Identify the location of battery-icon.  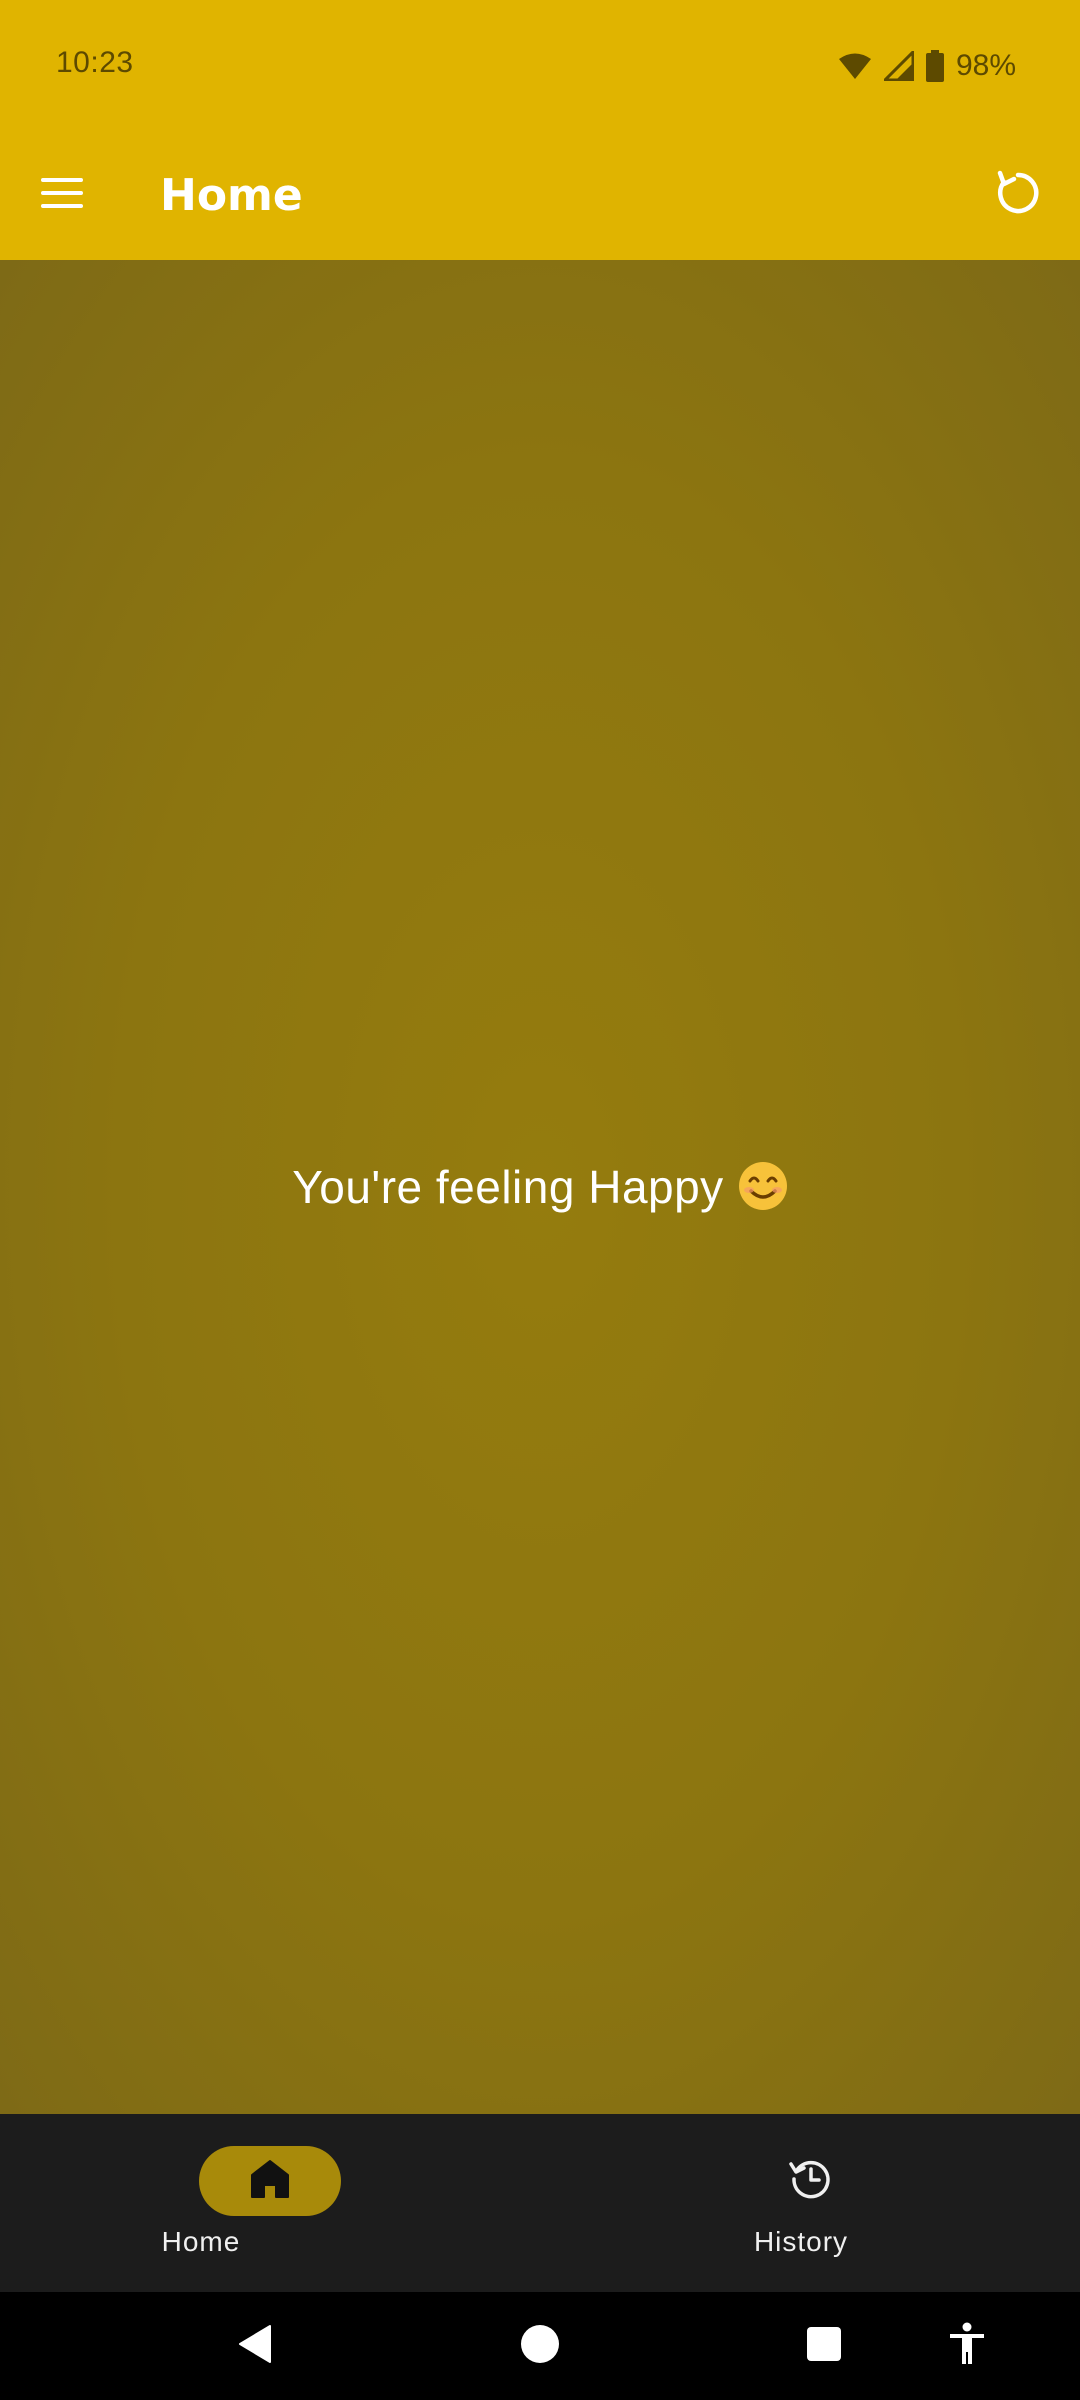
(934, 66).